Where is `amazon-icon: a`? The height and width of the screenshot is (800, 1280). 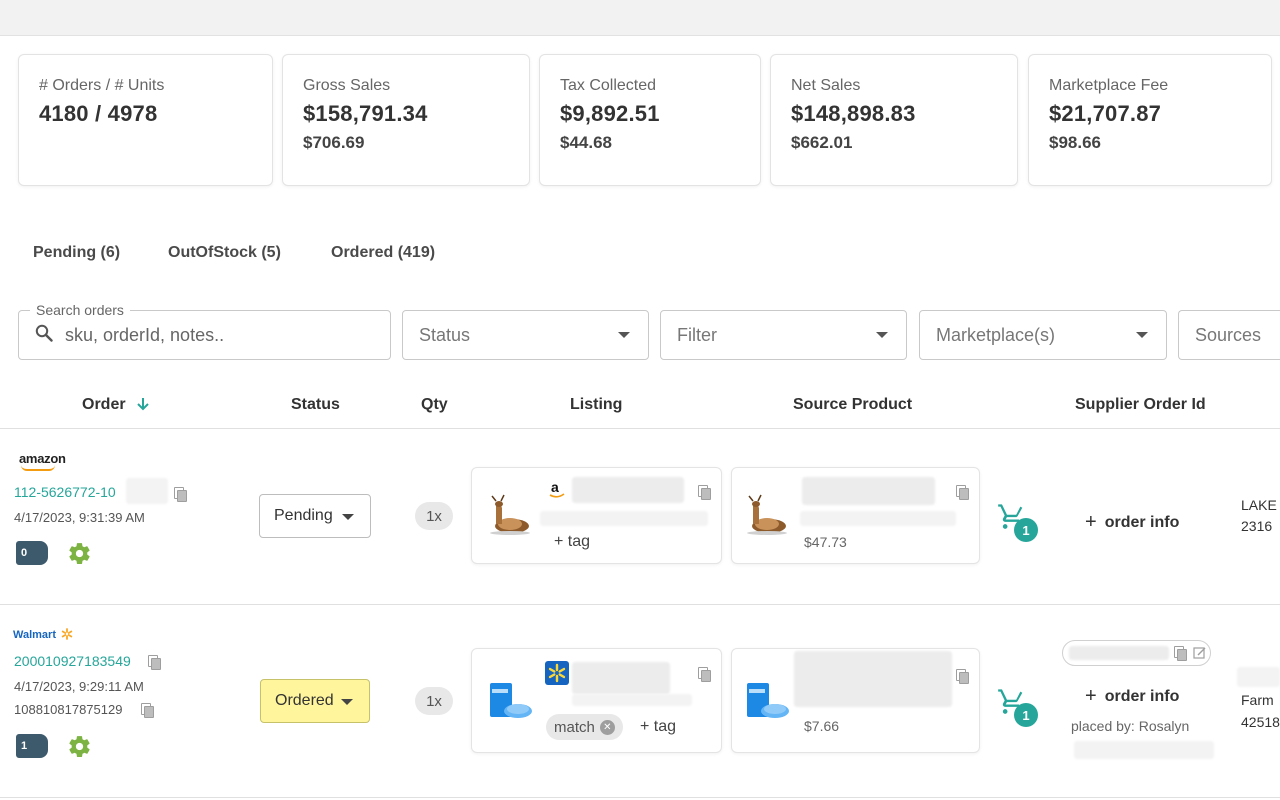 amazon-icon: a is located at coordinates (557, 489).